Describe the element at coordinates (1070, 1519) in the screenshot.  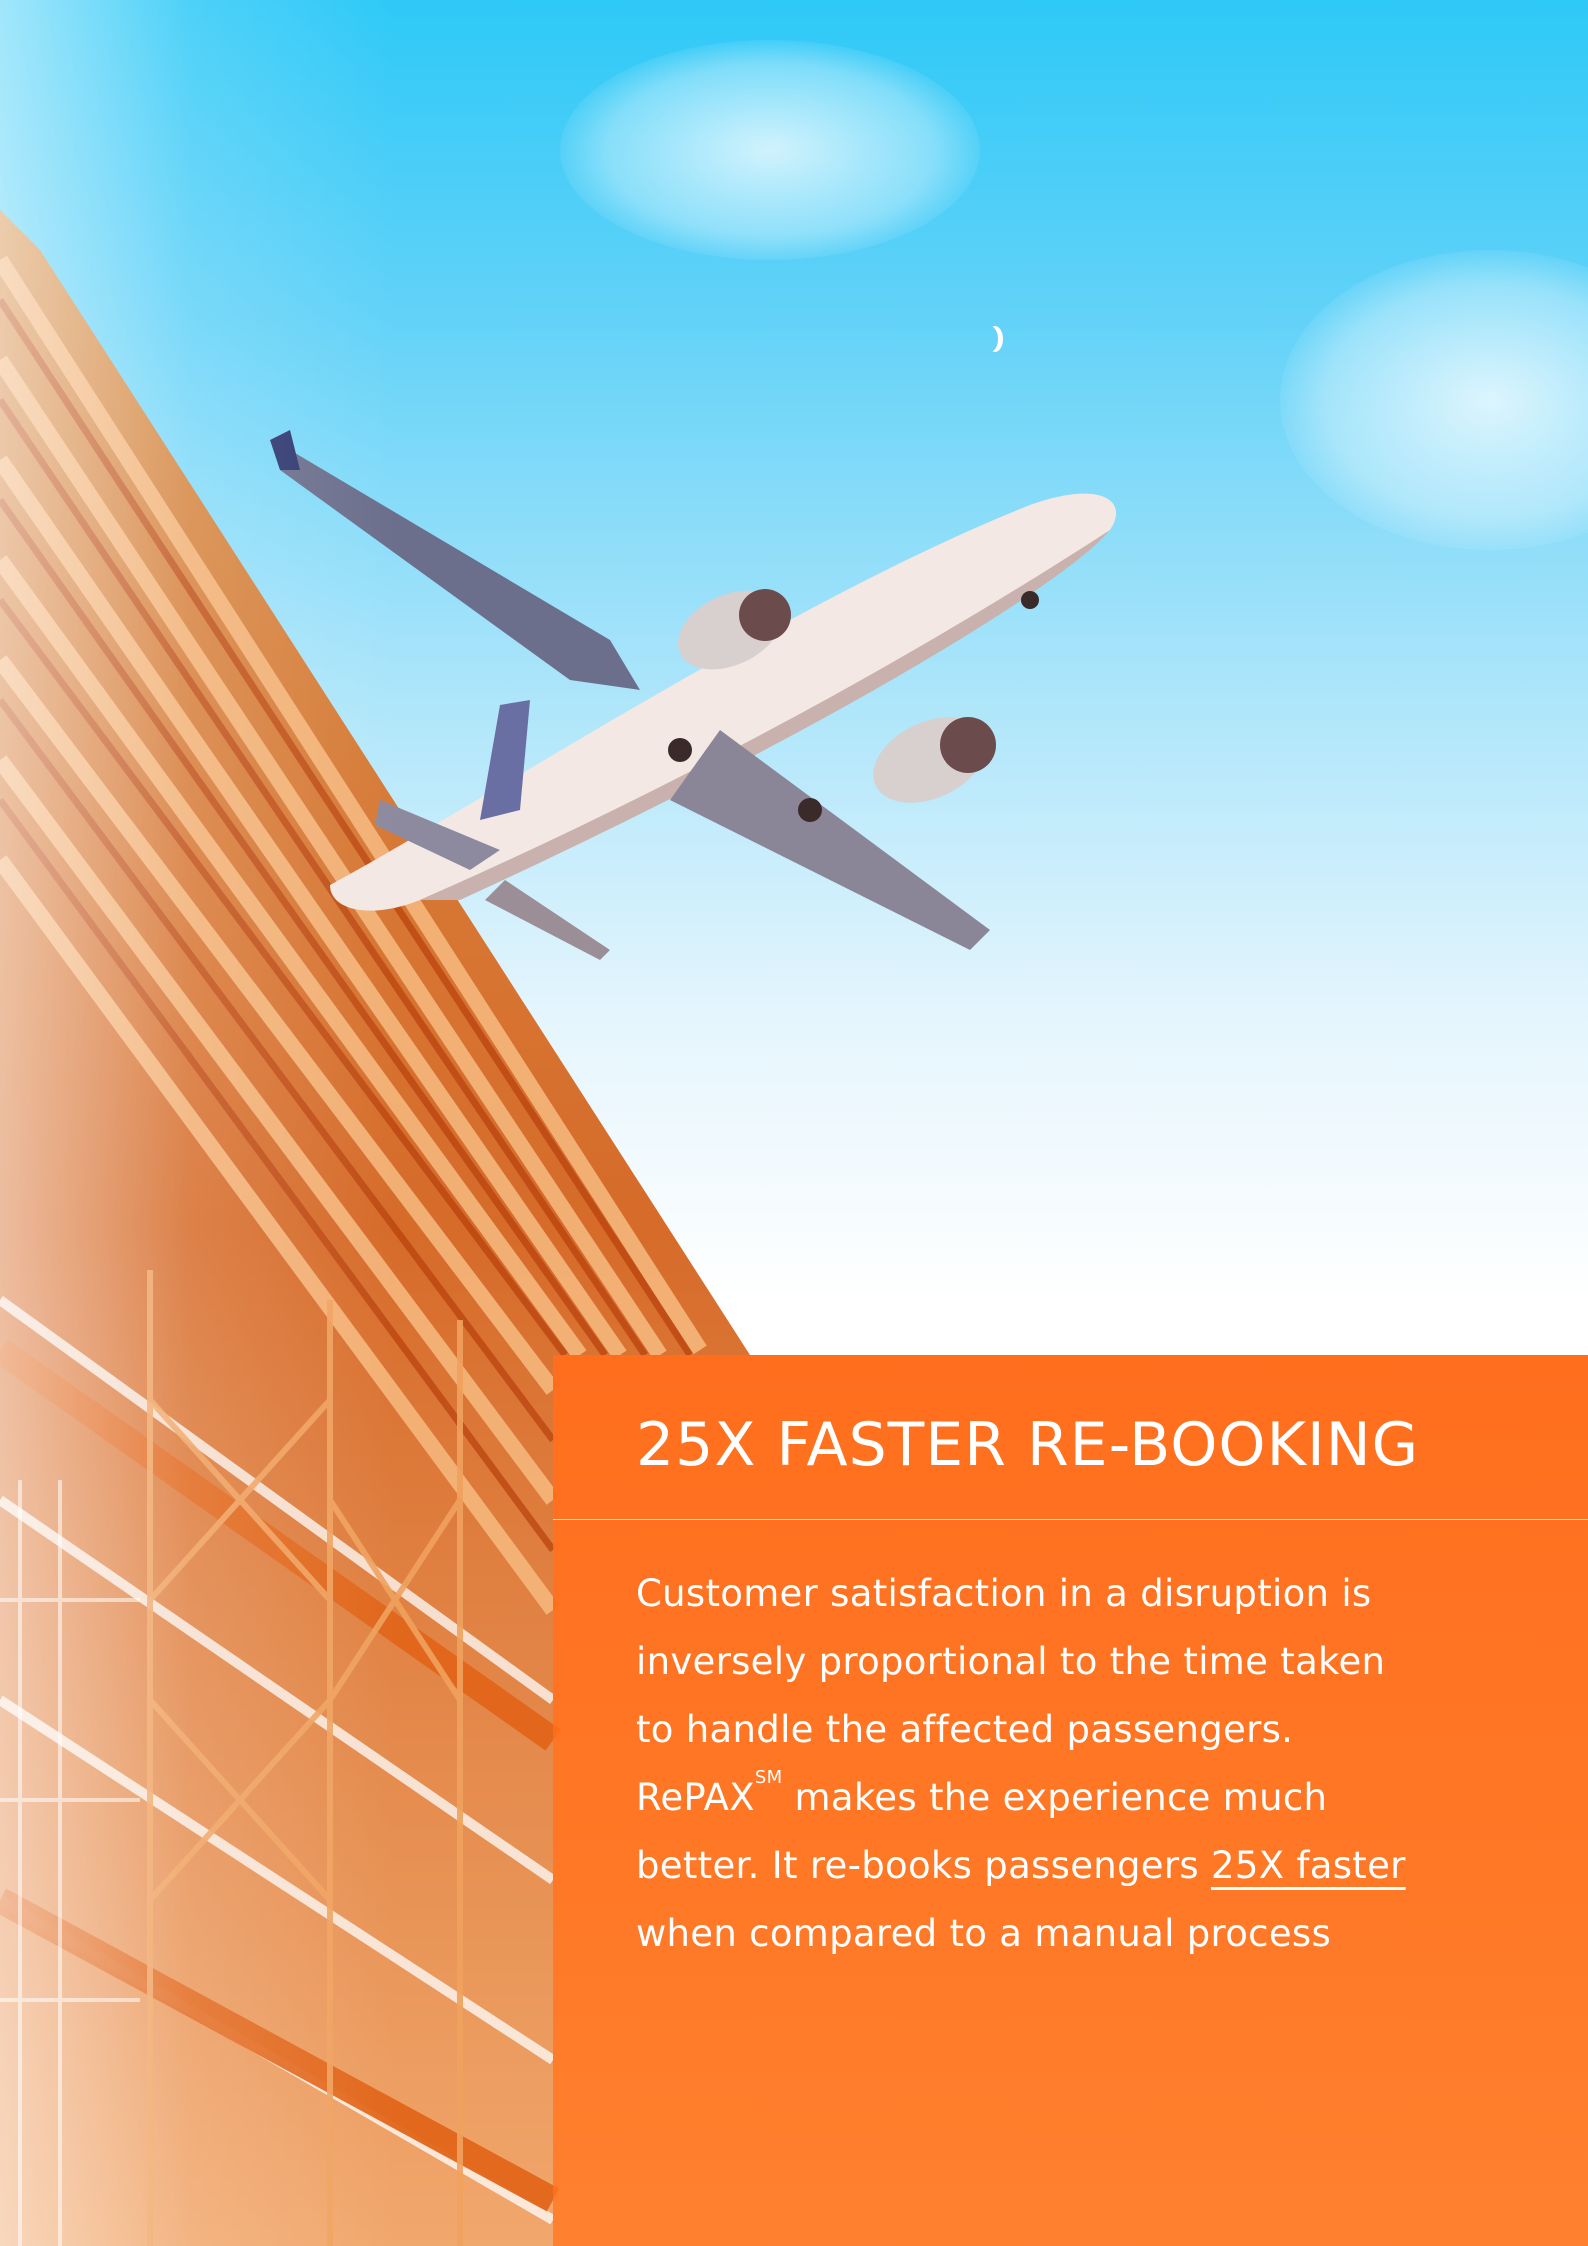
I see `divider` at that location.